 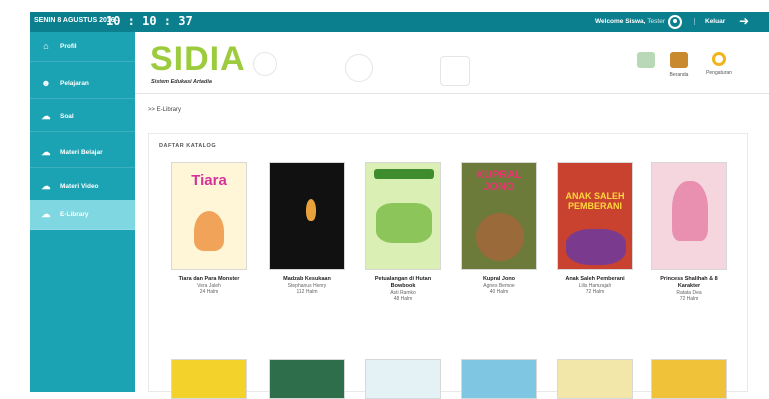 I want to click on sidebar-item-label: Pelajaran, so click(x=74, y=83).